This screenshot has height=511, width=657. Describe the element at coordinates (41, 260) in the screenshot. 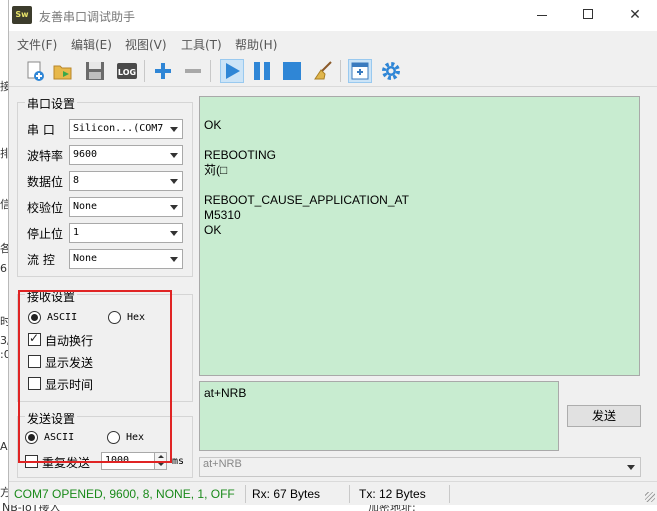

I see `flow-label: 流 控` at that location.